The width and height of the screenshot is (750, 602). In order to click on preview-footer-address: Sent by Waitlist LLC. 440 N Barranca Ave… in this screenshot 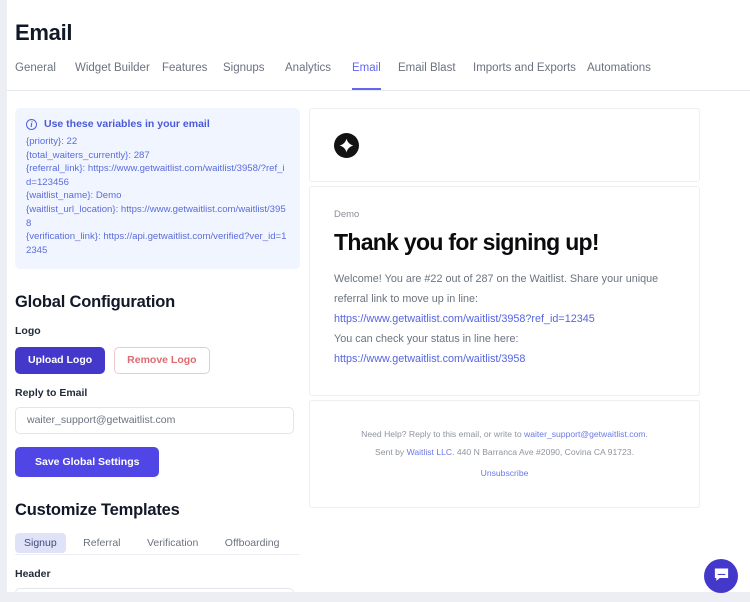, I will do `click(504, 452)`.